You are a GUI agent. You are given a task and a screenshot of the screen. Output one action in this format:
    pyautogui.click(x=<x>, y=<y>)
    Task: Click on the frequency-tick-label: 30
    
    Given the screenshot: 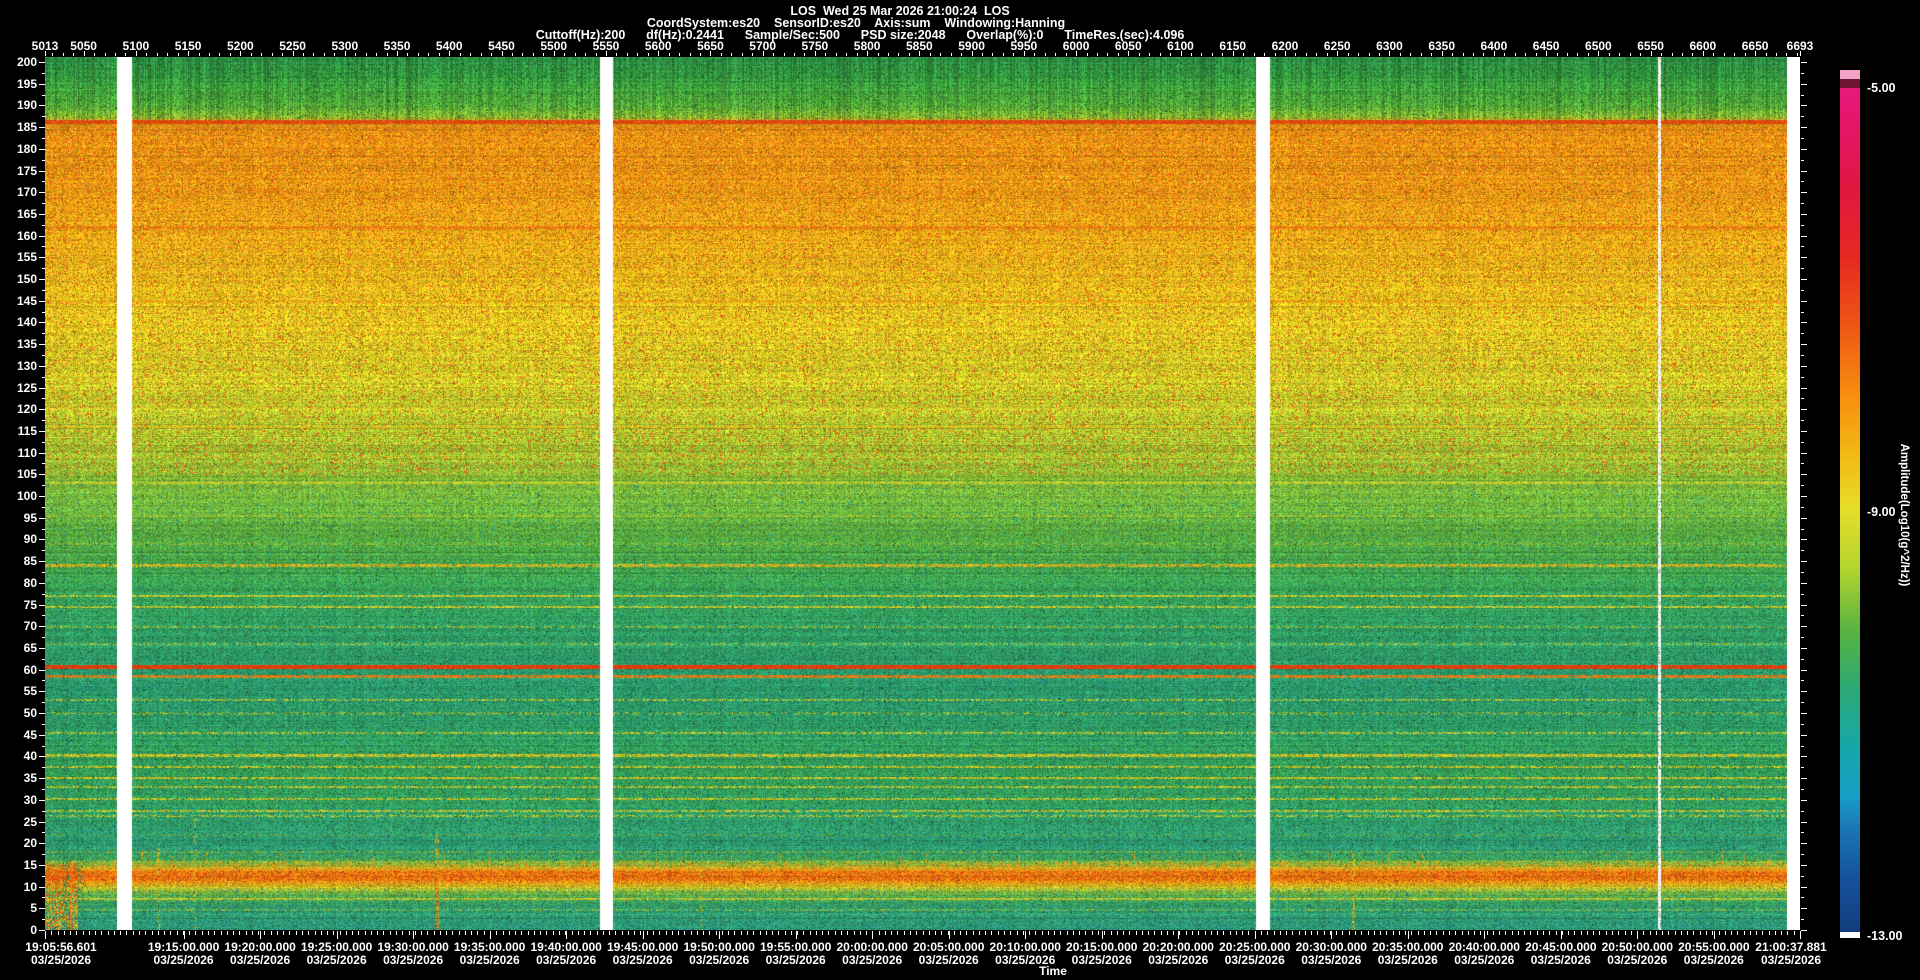 What is the action you would take?
    pyautogui.click(x=30, y=799)
    